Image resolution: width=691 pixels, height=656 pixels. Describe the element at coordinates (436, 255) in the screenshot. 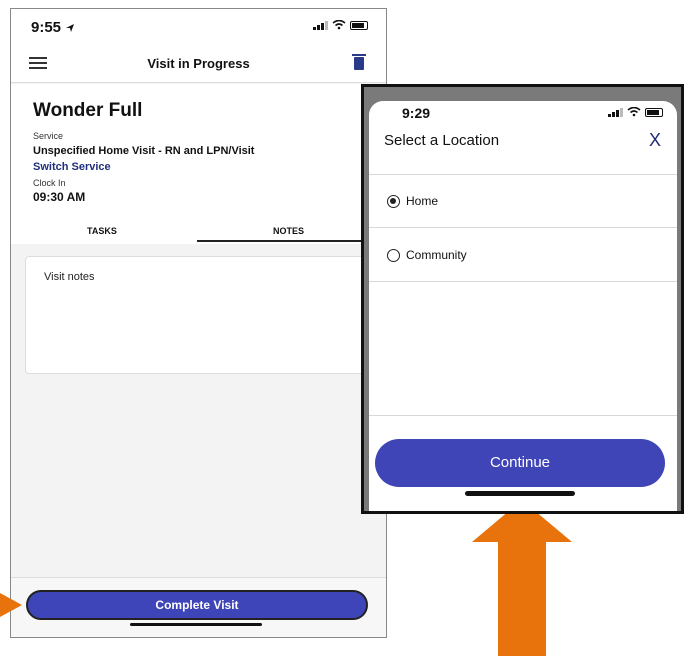

I see `option-label: Community` at that location.